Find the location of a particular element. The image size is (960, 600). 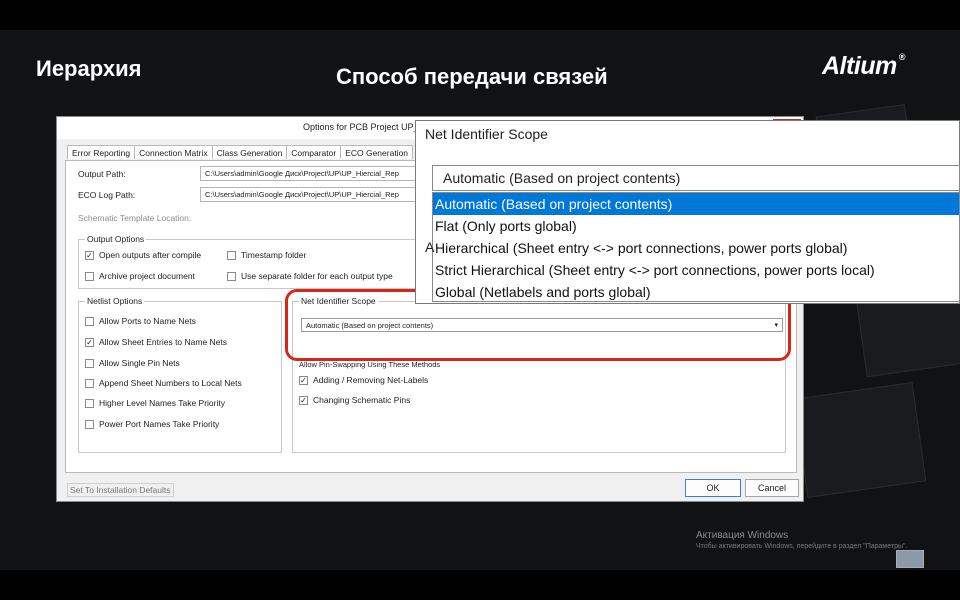

windows-activation-title: Активация Windows is located at coordinates (742, 535).